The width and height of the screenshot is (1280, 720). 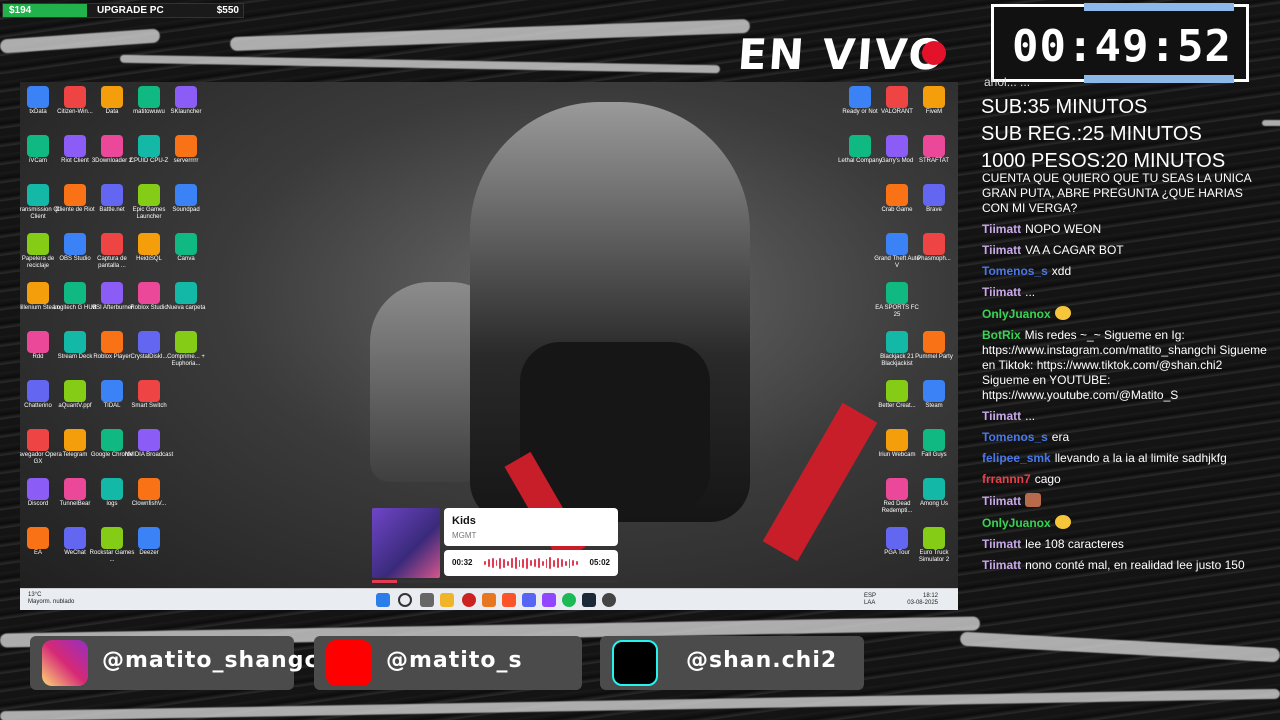 I want to click on desktop-icon: FiveM, so click(x=933, y=101).